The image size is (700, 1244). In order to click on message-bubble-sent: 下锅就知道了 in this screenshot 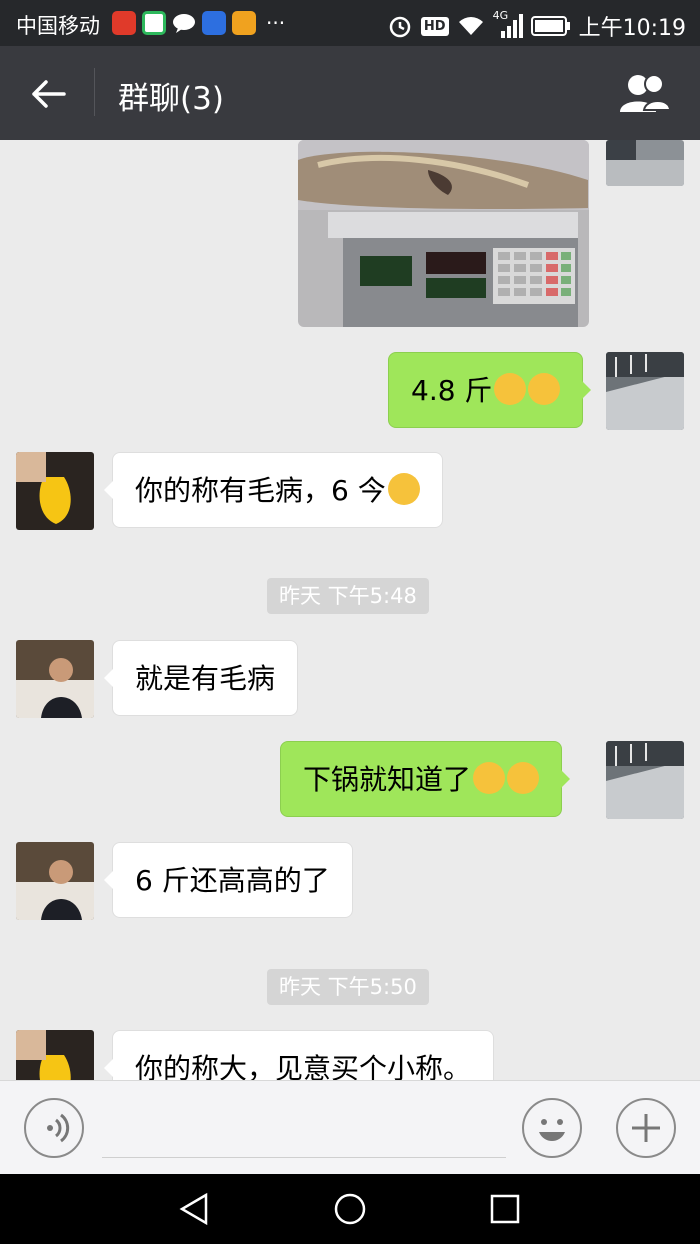, I will do `click(425, 779)`.